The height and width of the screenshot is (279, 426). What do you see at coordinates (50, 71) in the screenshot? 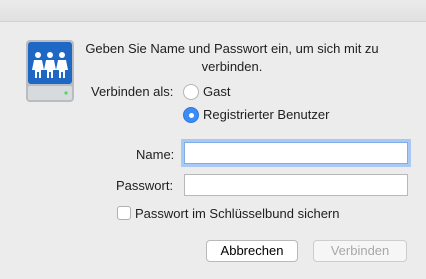
I see `network-server-icon` at bounding box center [50, 71].